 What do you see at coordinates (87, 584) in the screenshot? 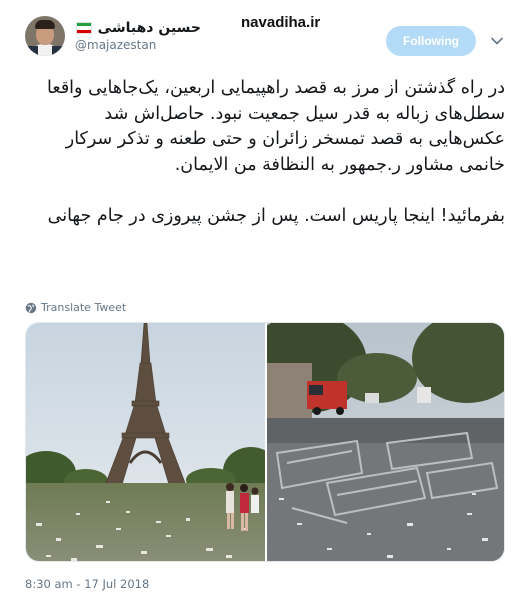
I see `tweet-timestamp: 8:30 am - 17 Jul 2018` at bounding box center [87, 584].